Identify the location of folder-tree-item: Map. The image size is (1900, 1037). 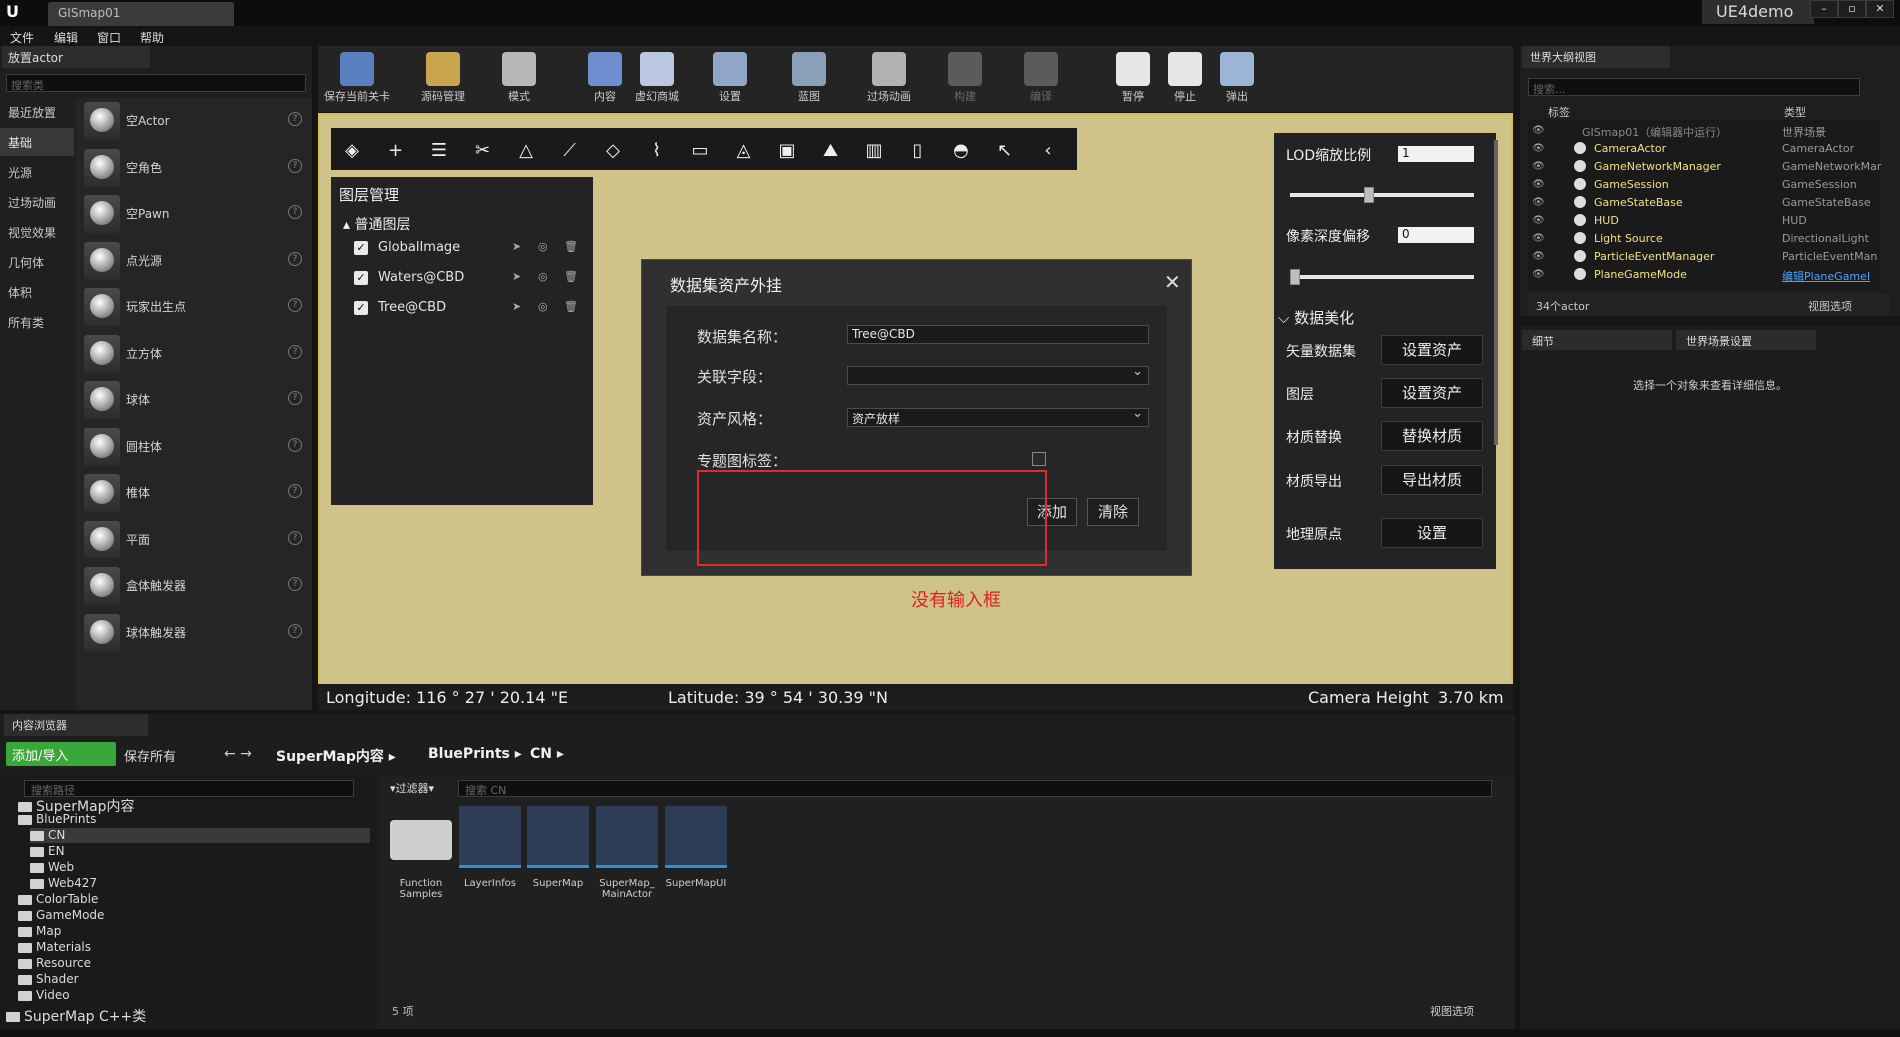
(138, 931).